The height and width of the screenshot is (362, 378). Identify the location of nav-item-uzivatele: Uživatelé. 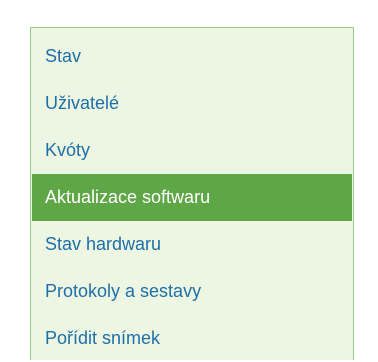
(192, 103).